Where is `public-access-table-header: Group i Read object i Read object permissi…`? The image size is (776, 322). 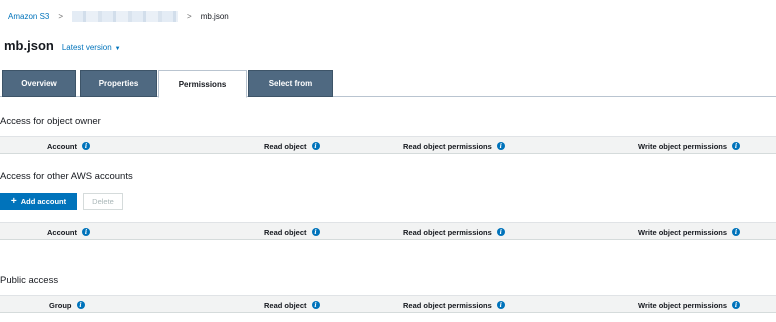 public-access-table-header: Group i Read object i Read object permissi… is located at coordinates (388, 304).